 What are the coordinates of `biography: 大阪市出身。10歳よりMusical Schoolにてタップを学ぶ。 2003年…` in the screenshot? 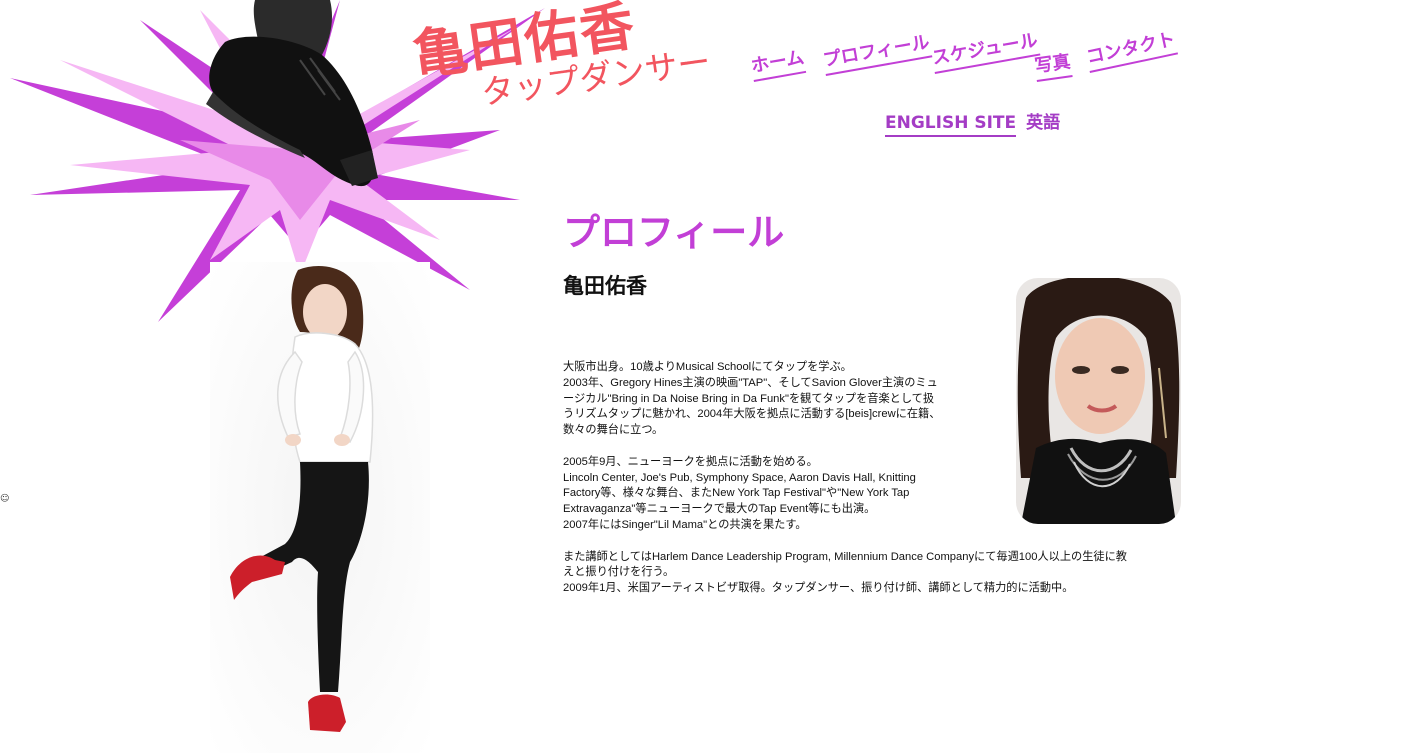 It's located at (883, 478).